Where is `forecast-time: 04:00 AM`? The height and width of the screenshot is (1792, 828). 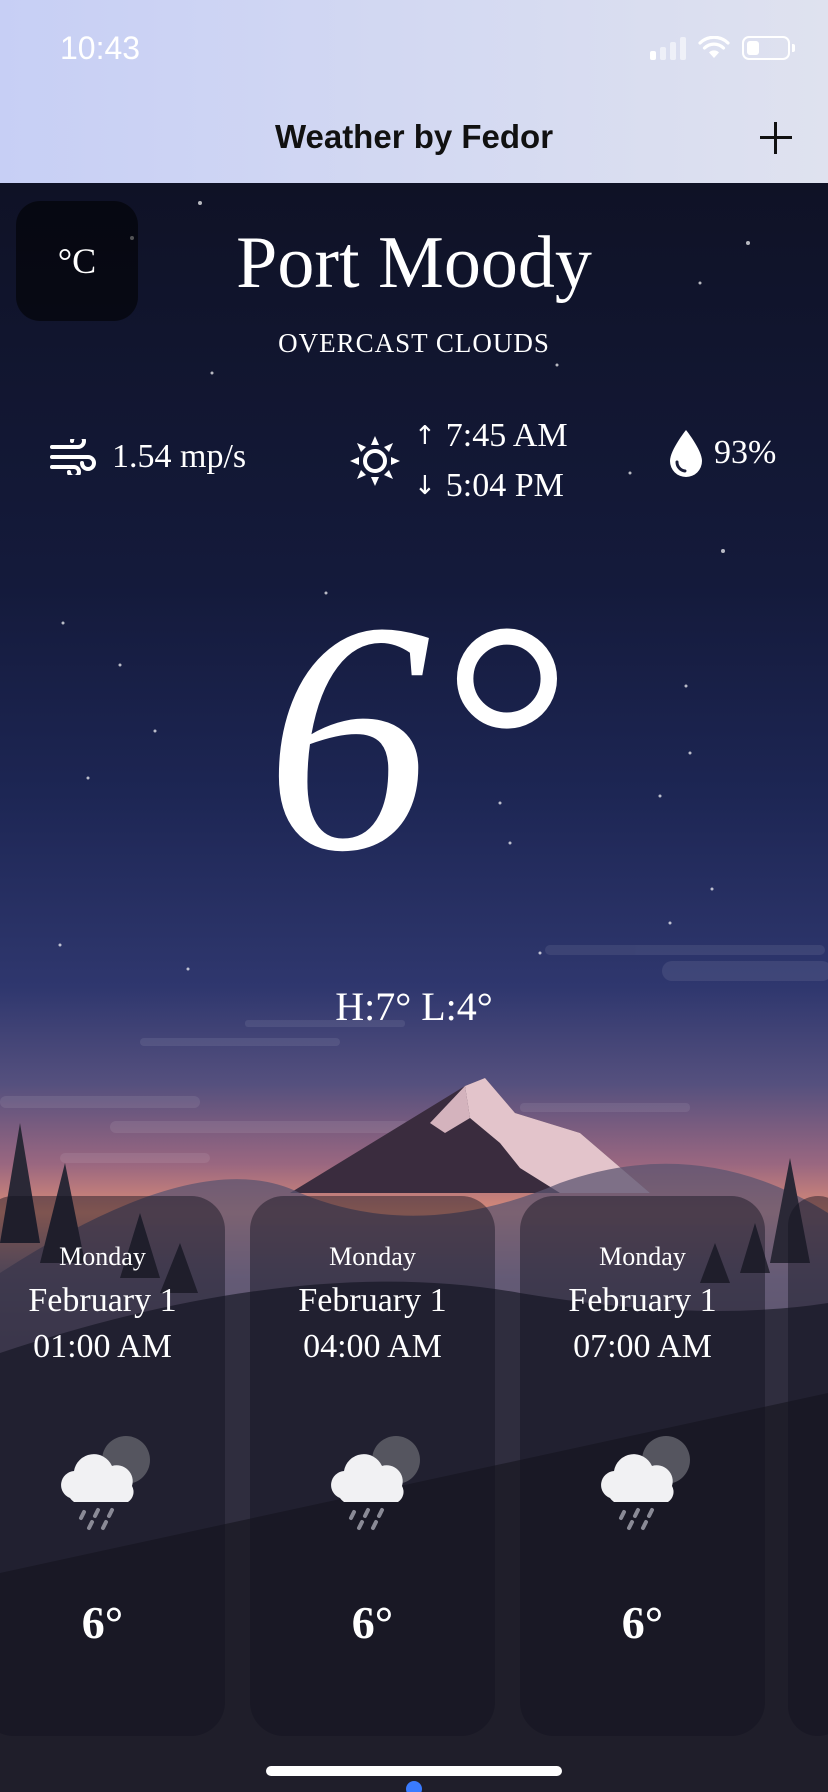
forecast-time: 04:00 AM is located at coordinates (372, 1346).